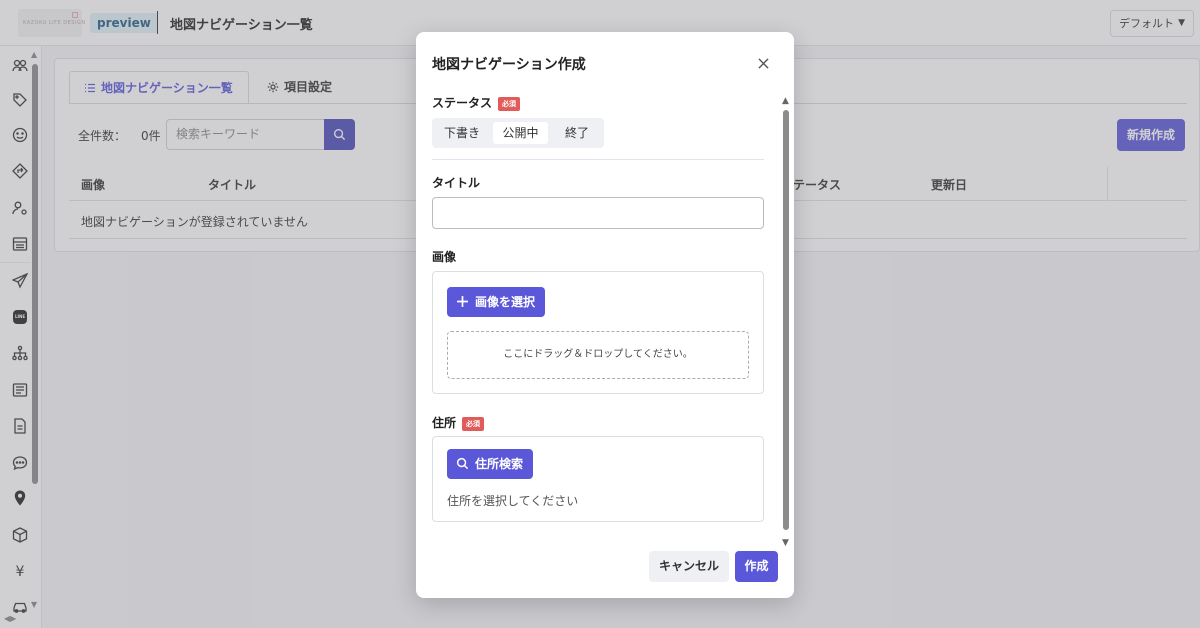 The width and height of the screenshot is (1200, 628). Describe the element at coordinates (785, 101) in the screenshot. I see `scroll-up-icon: ▲` at that location.